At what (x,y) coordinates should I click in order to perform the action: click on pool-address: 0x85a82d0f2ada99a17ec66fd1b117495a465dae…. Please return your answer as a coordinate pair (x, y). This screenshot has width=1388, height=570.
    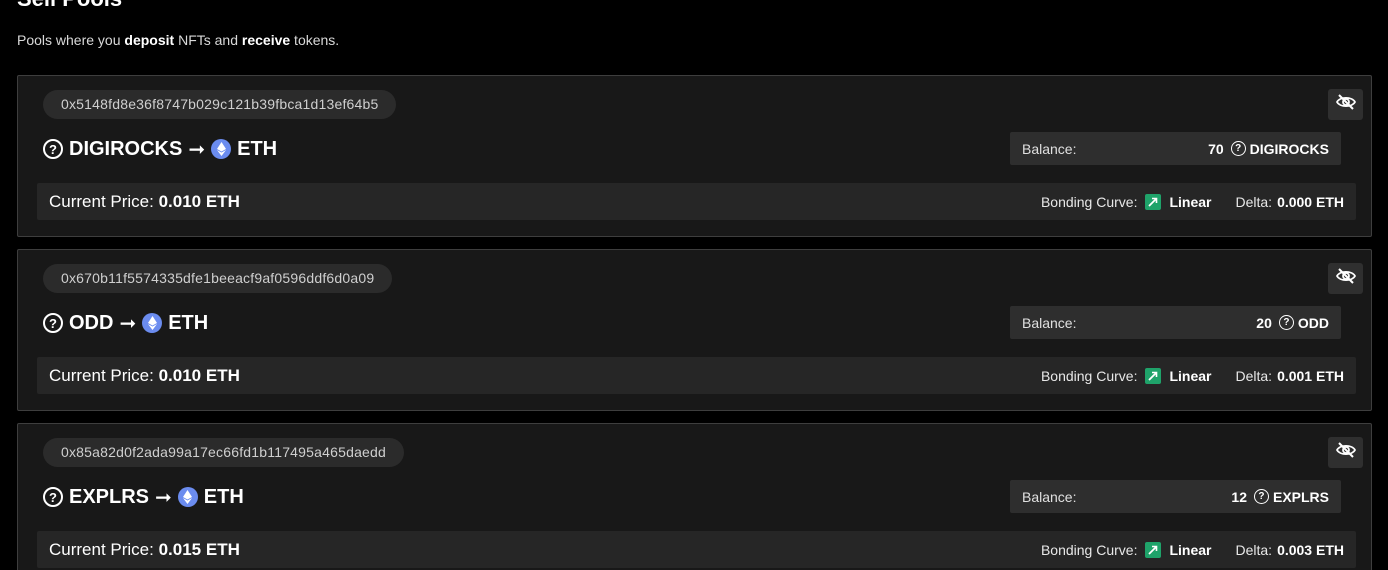
    Looking at the image, I should click on (224, 452).